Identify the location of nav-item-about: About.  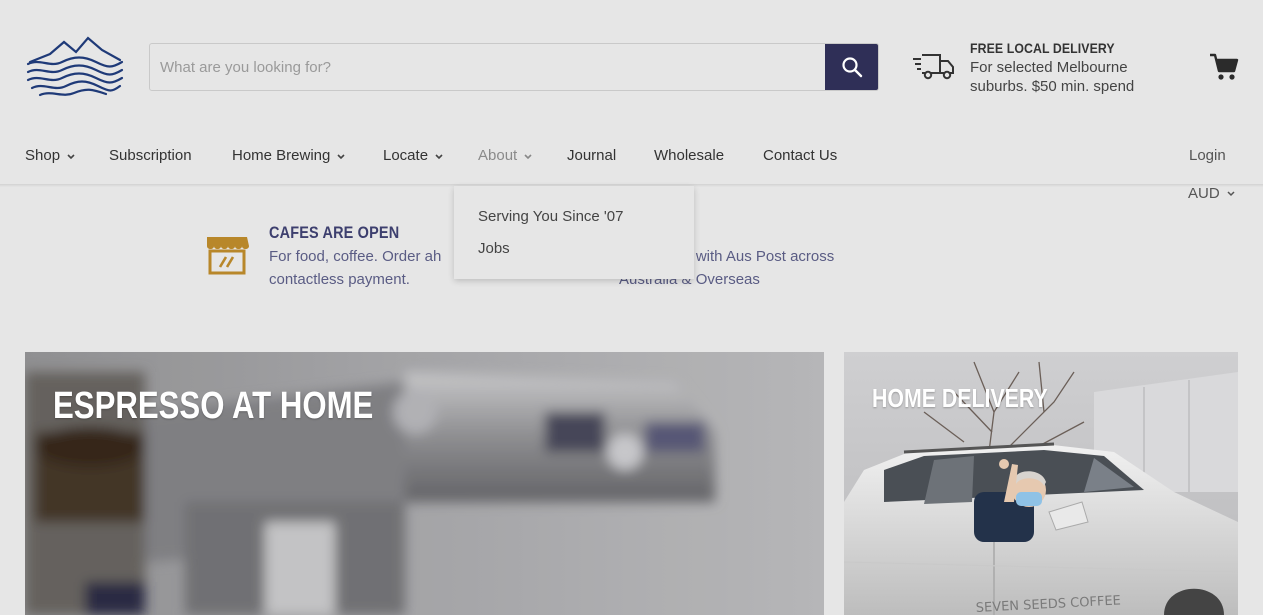
(505, 155).